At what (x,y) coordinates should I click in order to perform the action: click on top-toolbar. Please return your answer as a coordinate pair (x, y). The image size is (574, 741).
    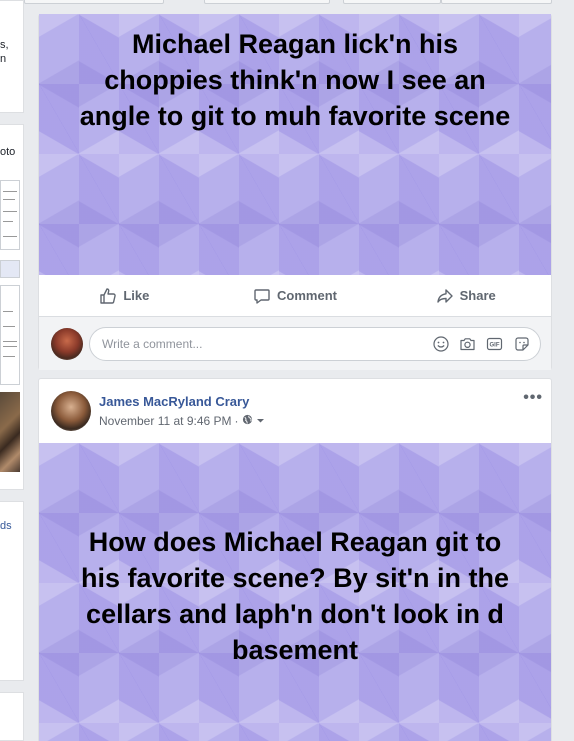
    Looking at the image, I should click on (288, 2).